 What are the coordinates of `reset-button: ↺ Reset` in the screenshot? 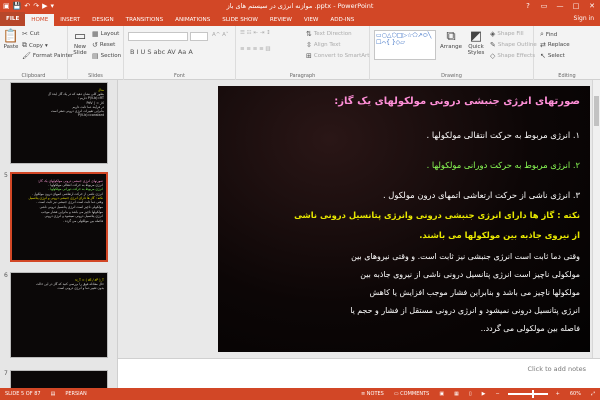 It's located at (103, 45).